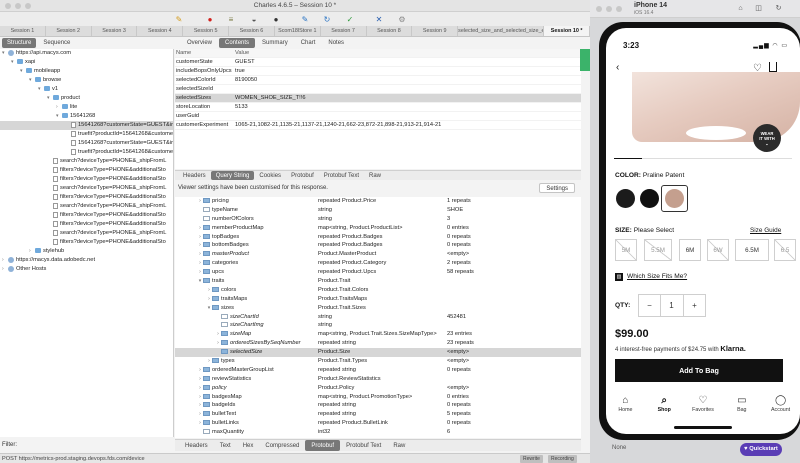 Image resolution: width=800 pixels, height=463 pixels. What do you see at coordinates (378, 361) in the screenshot?
I see `protobuf-row: › types Product.Trait.Types <empty>` at bounding box center [378, 361].